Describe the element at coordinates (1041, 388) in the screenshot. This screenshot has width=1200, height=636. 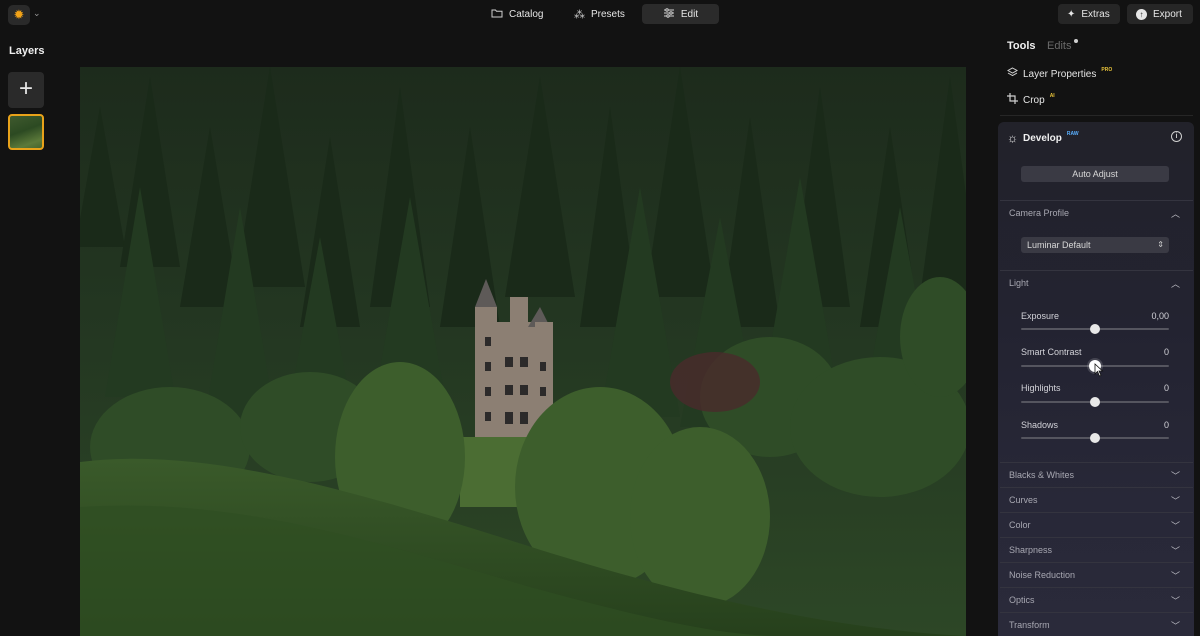
I see `slider-label-highlights: Highlights` at that location.